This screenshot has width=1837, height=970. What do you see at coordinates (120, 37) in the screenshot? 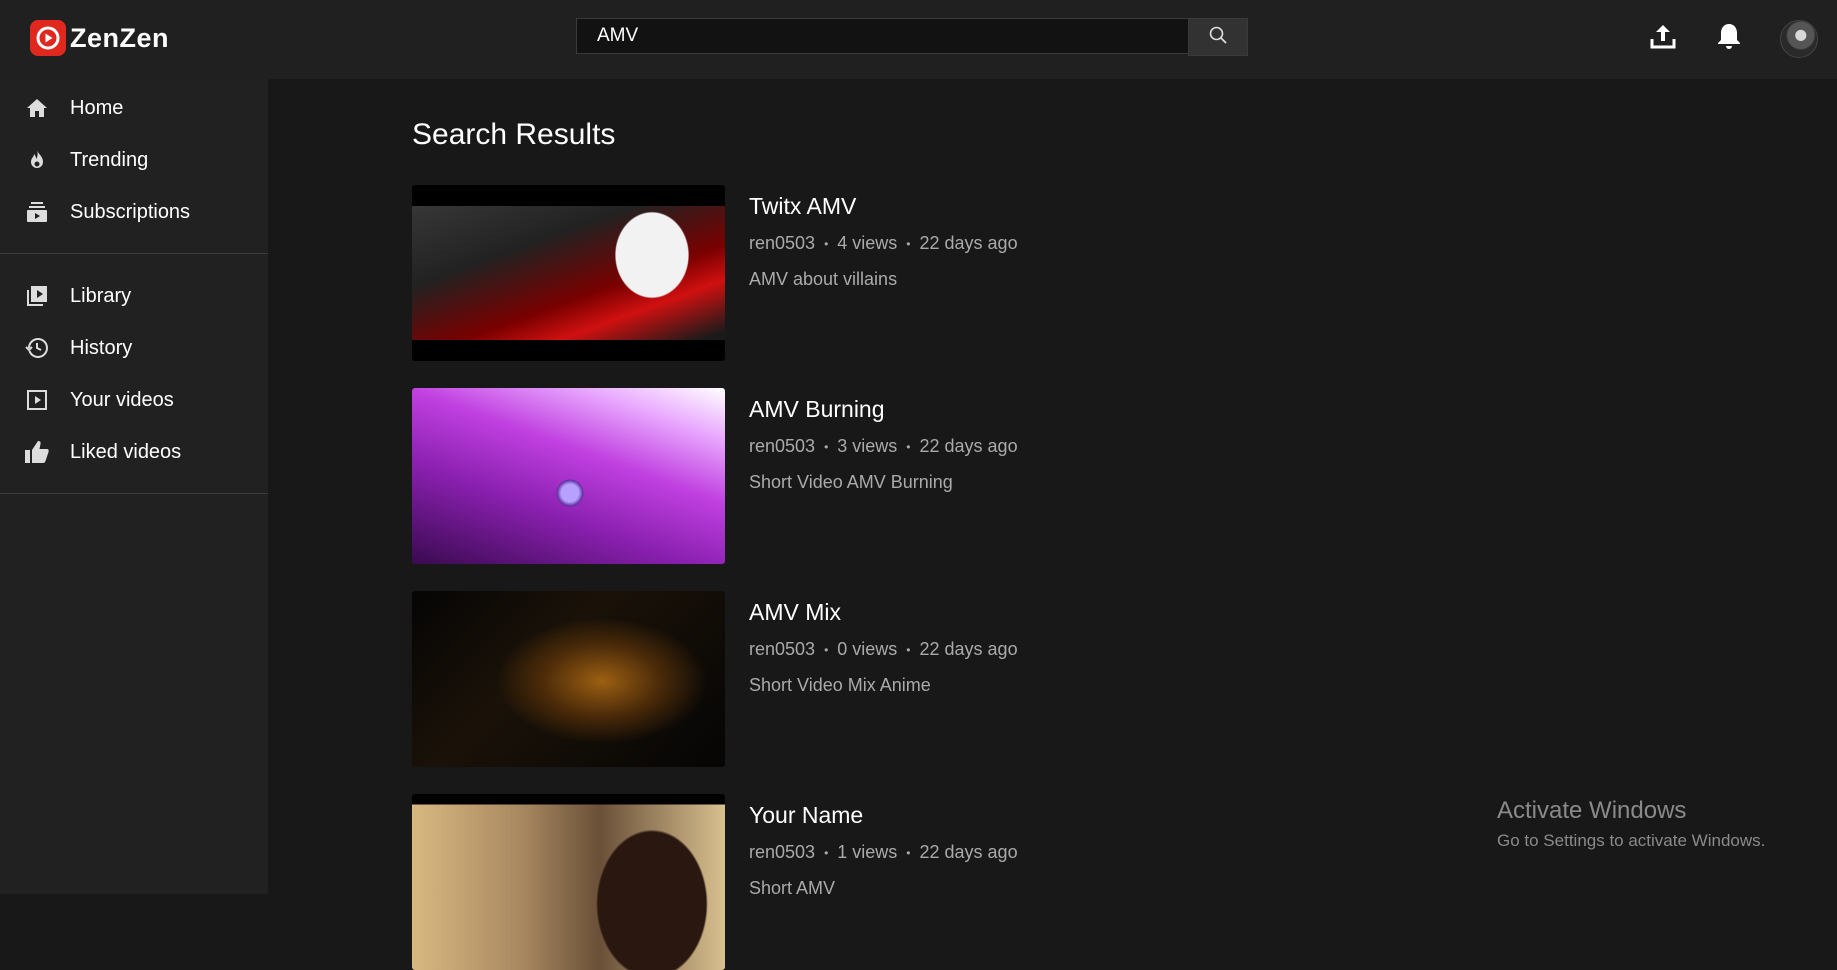
I see `logo-text: ZenZen` at bounding box center [120, 37].